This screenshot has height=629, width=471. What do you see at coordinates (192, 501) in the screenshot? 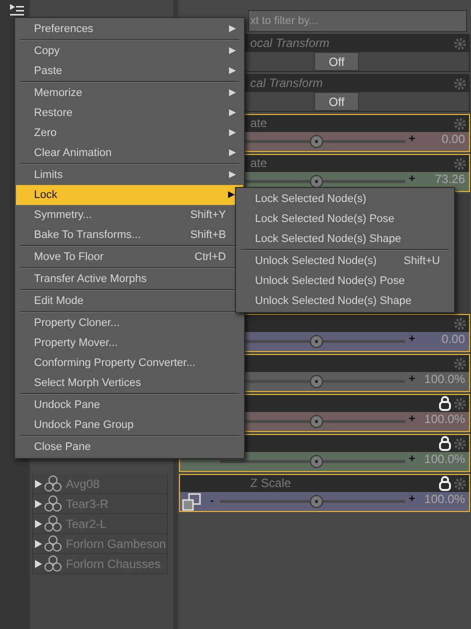
I see `gizmo-icon` at bounding box center [192, 501].